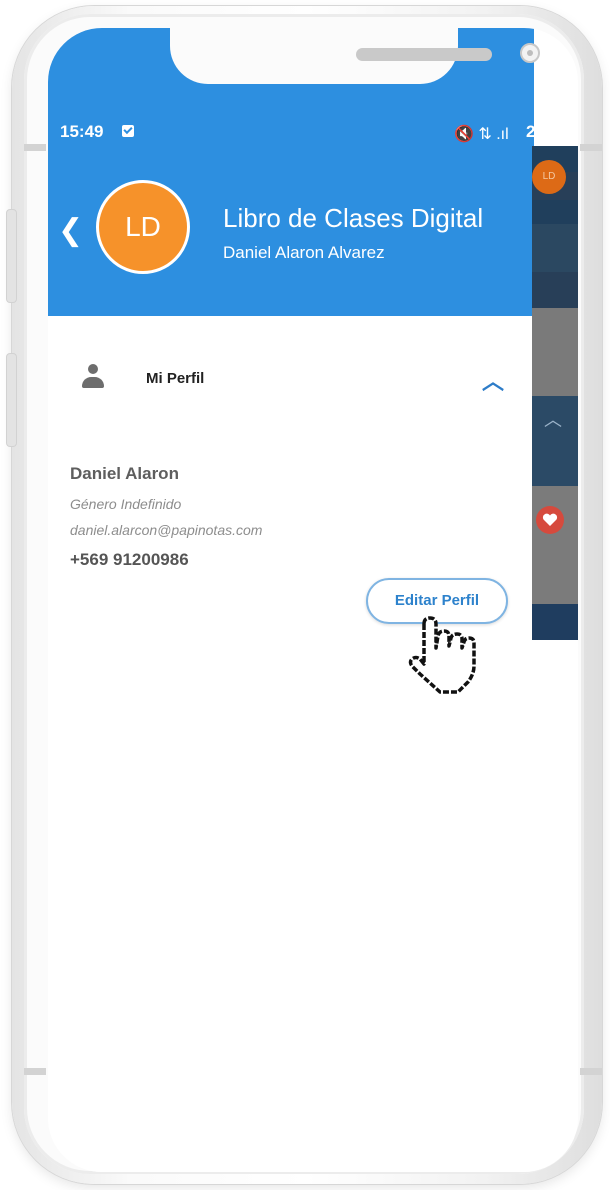 The width and height of the screenshot is (610, 1190). What do you see at coordinates (424, 54) in the screenshot?
I see `speaker-grille` at bounding box center [424, 54].